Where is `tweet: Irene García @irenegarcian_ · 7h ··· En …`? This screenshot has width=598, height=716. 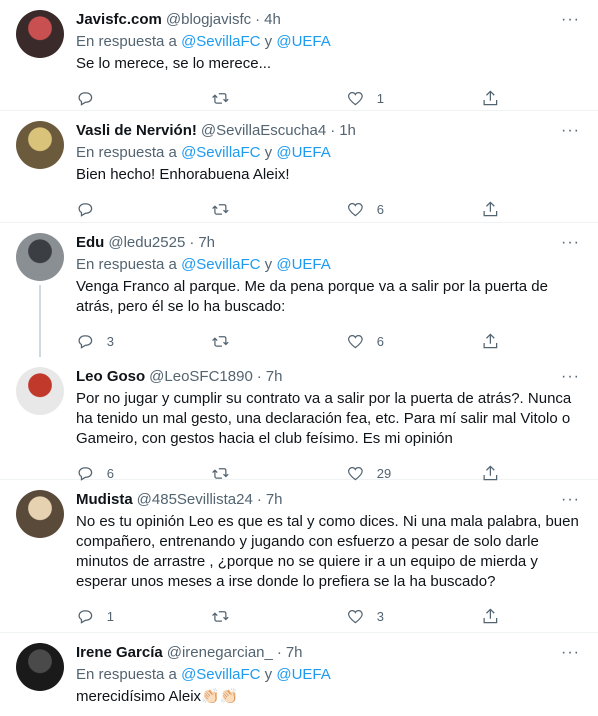 tweet: Irene García @irenegarcian_ · 7h ··· En … is located at coordinates (299, 674).